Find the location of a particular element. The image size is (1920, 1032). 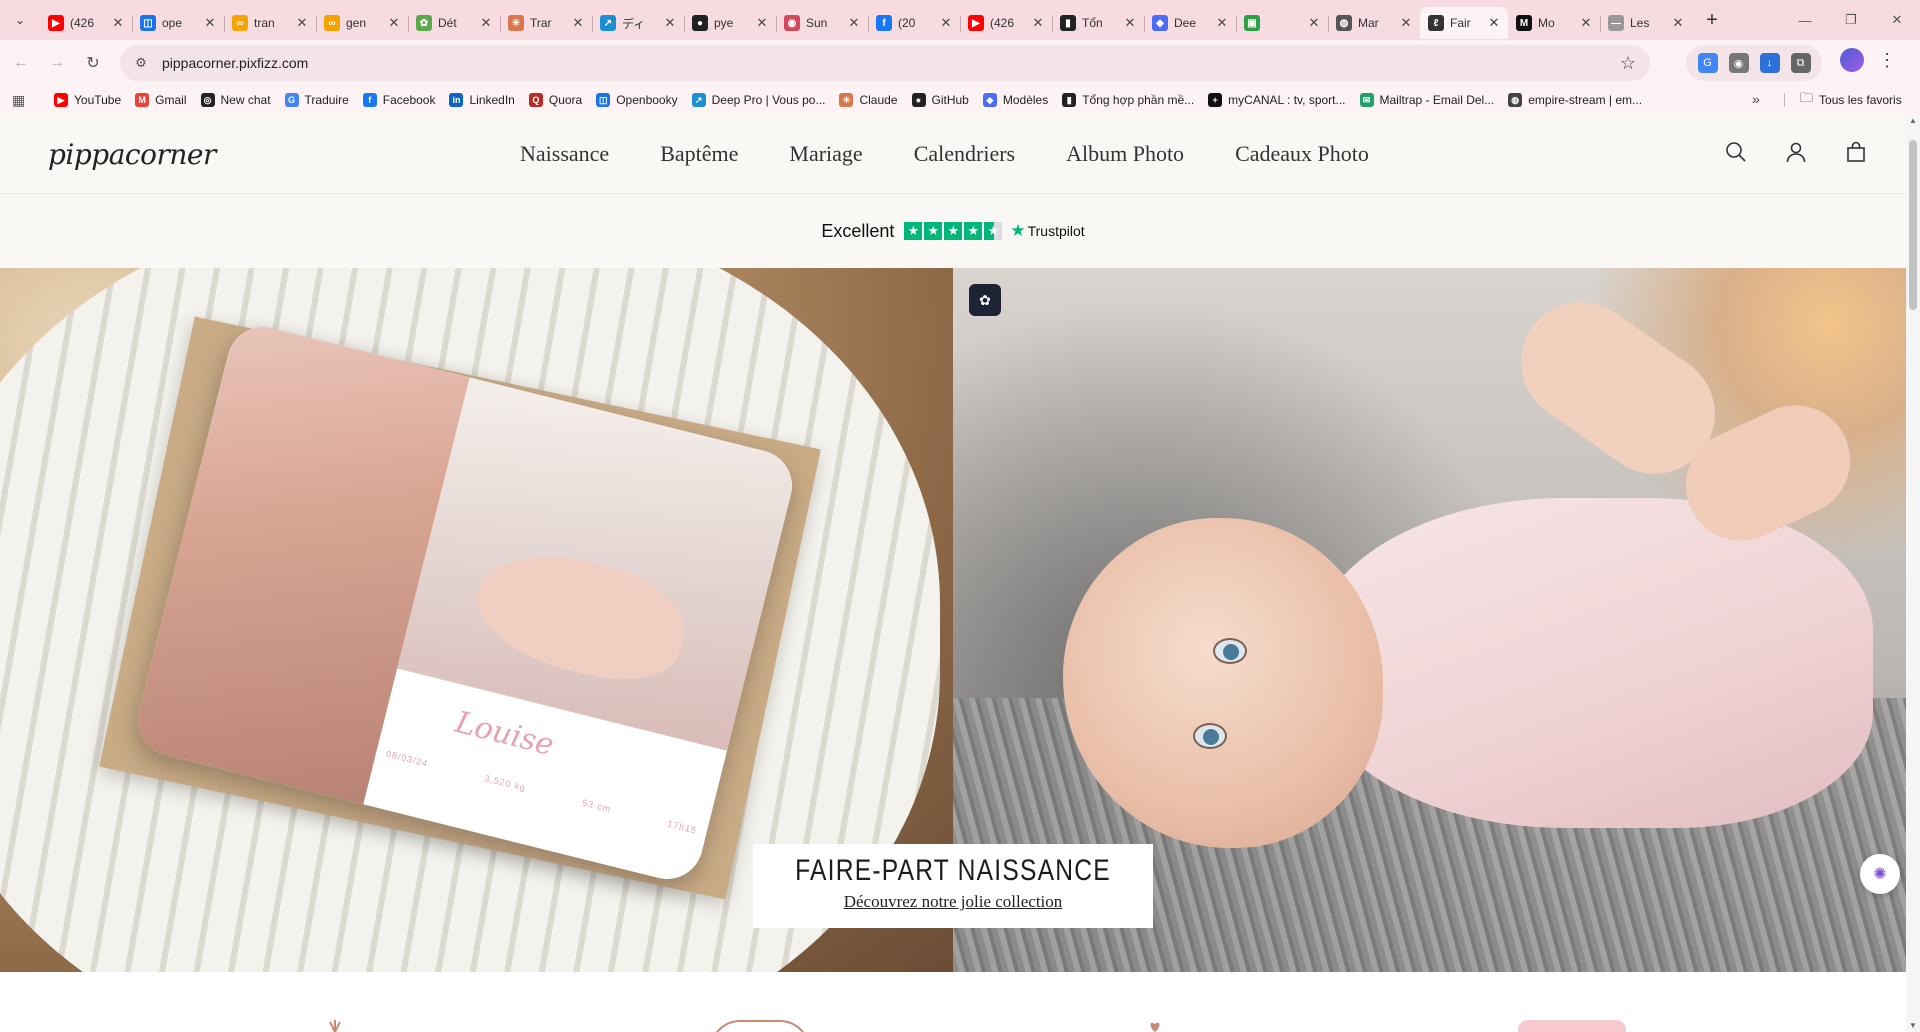

bookmark-item: M Gmail is located at coordinates (161, 100).